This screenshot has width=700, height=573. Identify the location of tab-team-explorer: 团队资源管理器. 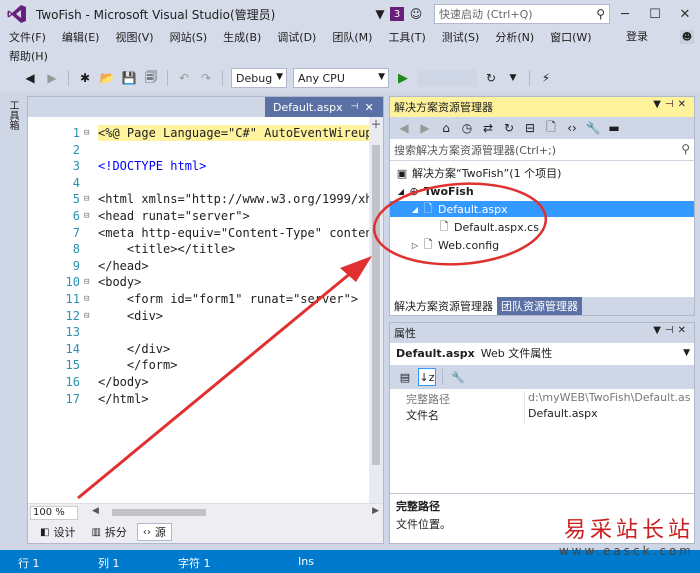
(539, 306).